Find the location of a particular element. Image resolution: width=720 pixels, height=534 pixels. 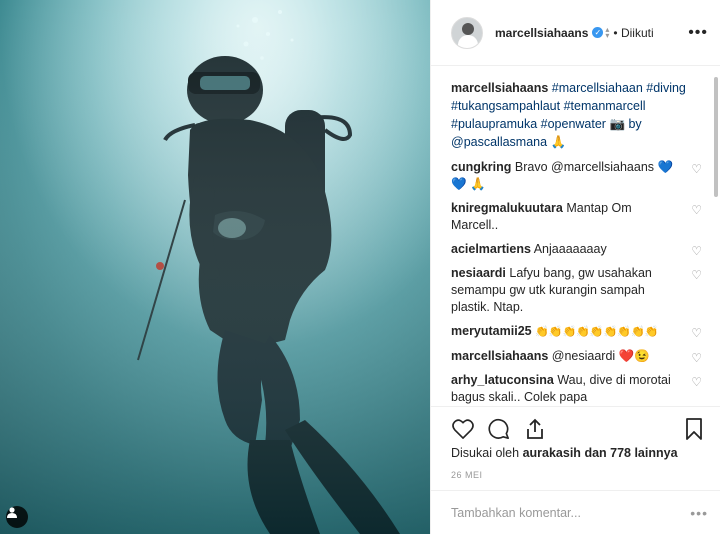

likes-user: aurakasih is located at coordinates (552, 453).